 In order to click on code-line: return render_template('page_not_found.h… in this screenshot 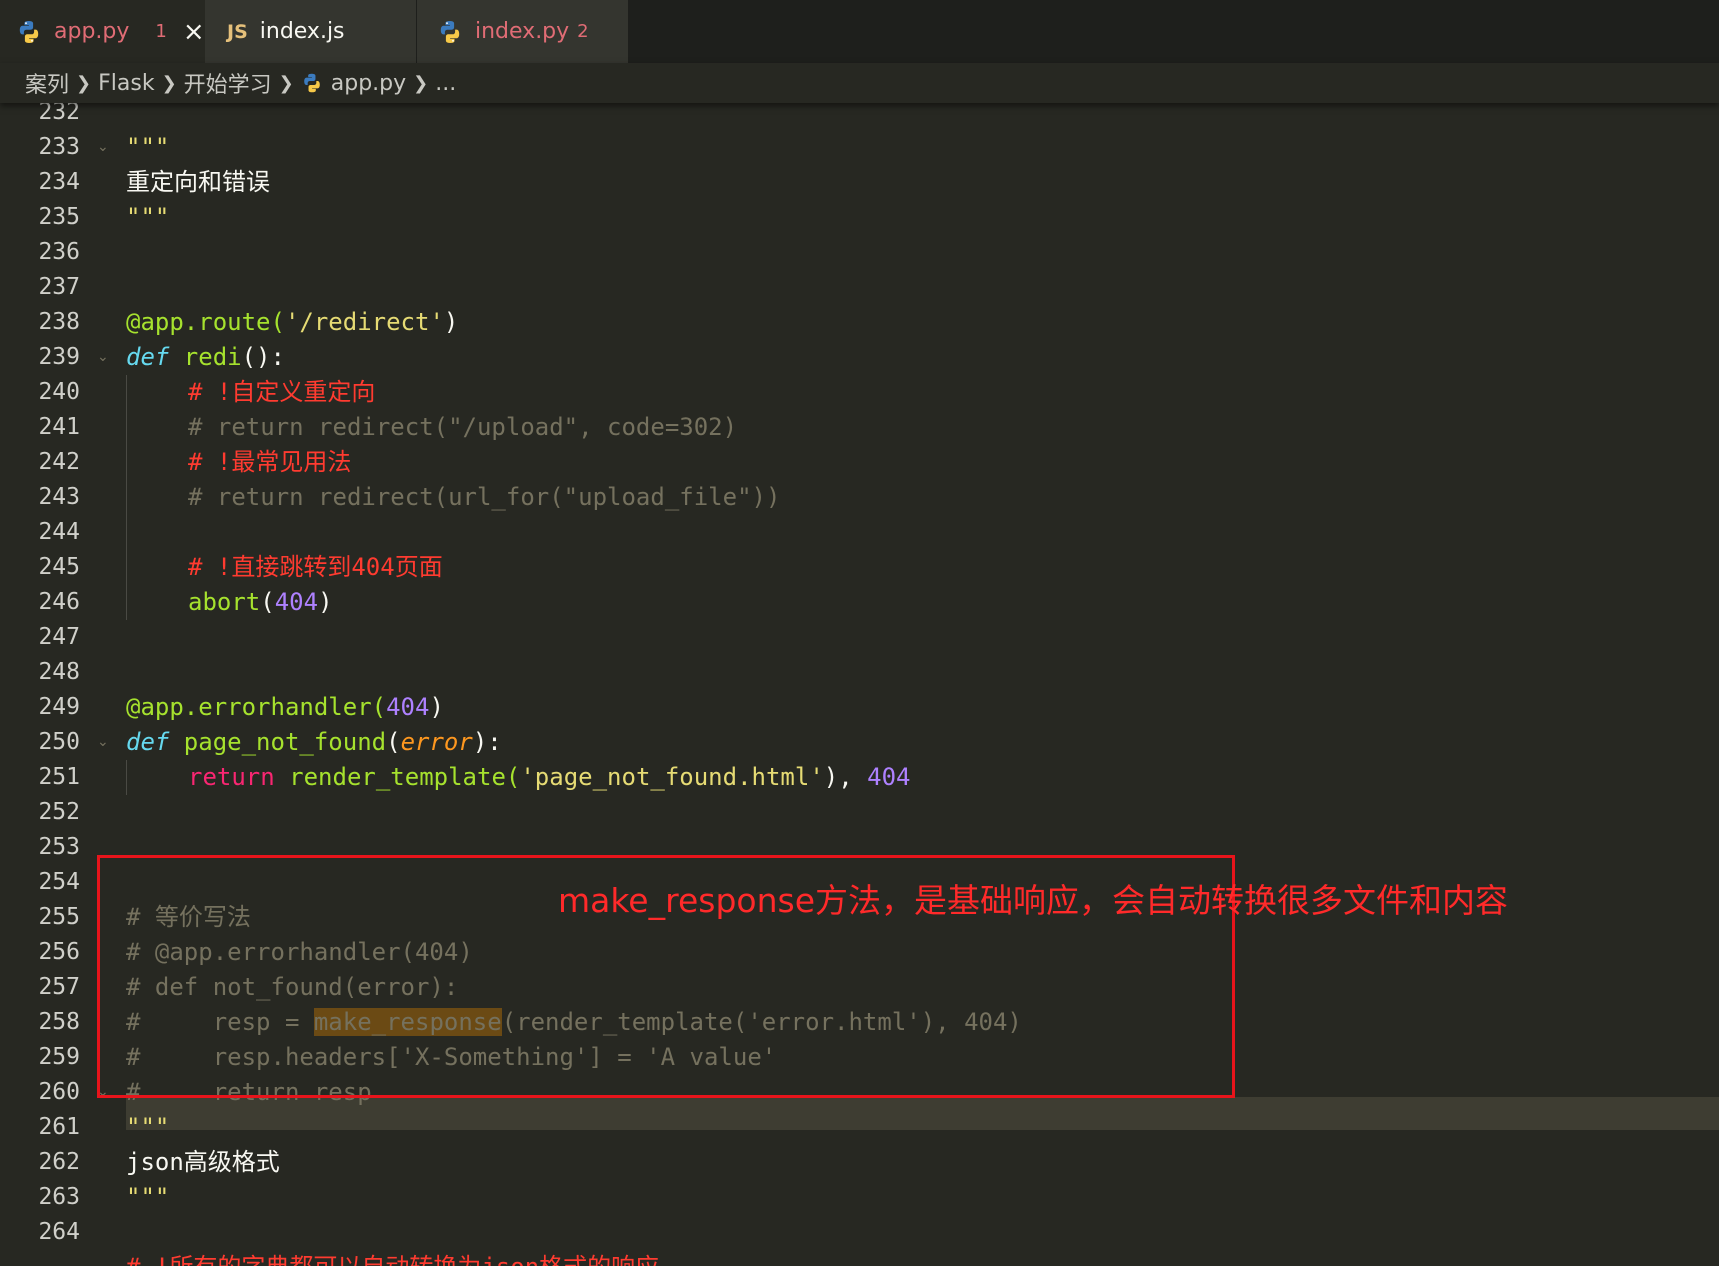, I will do `click(549, 777)`.